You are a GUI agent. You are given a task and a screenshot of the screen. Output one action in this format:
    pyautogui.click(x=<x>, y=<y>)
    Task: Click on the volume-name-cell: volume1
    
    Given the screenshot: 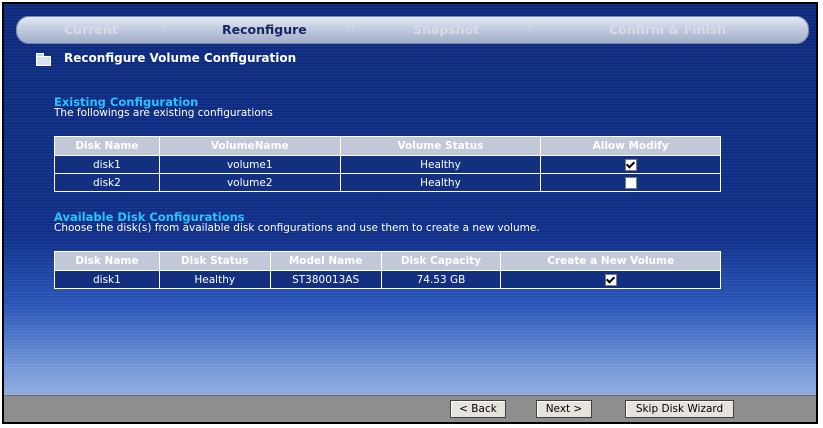 What is the action you would take?
    pyautogui.click(x=249, y=164)
    